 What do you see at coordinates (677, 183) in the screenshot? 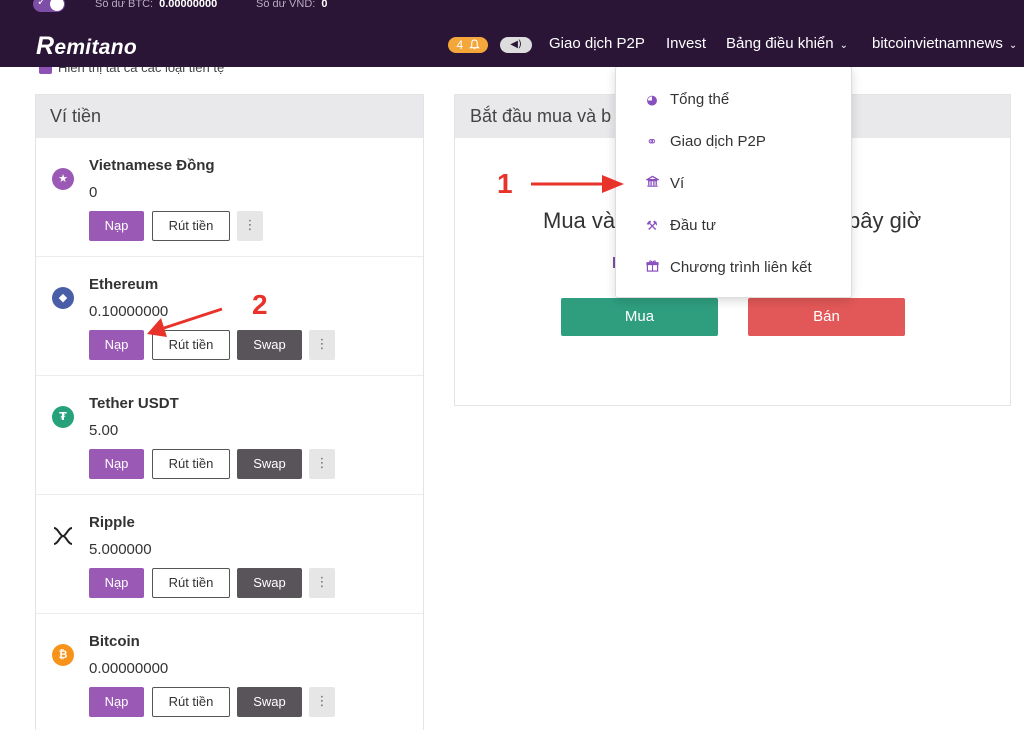
I see `menu-item-label: Ví` at bounding box center [677, 183].